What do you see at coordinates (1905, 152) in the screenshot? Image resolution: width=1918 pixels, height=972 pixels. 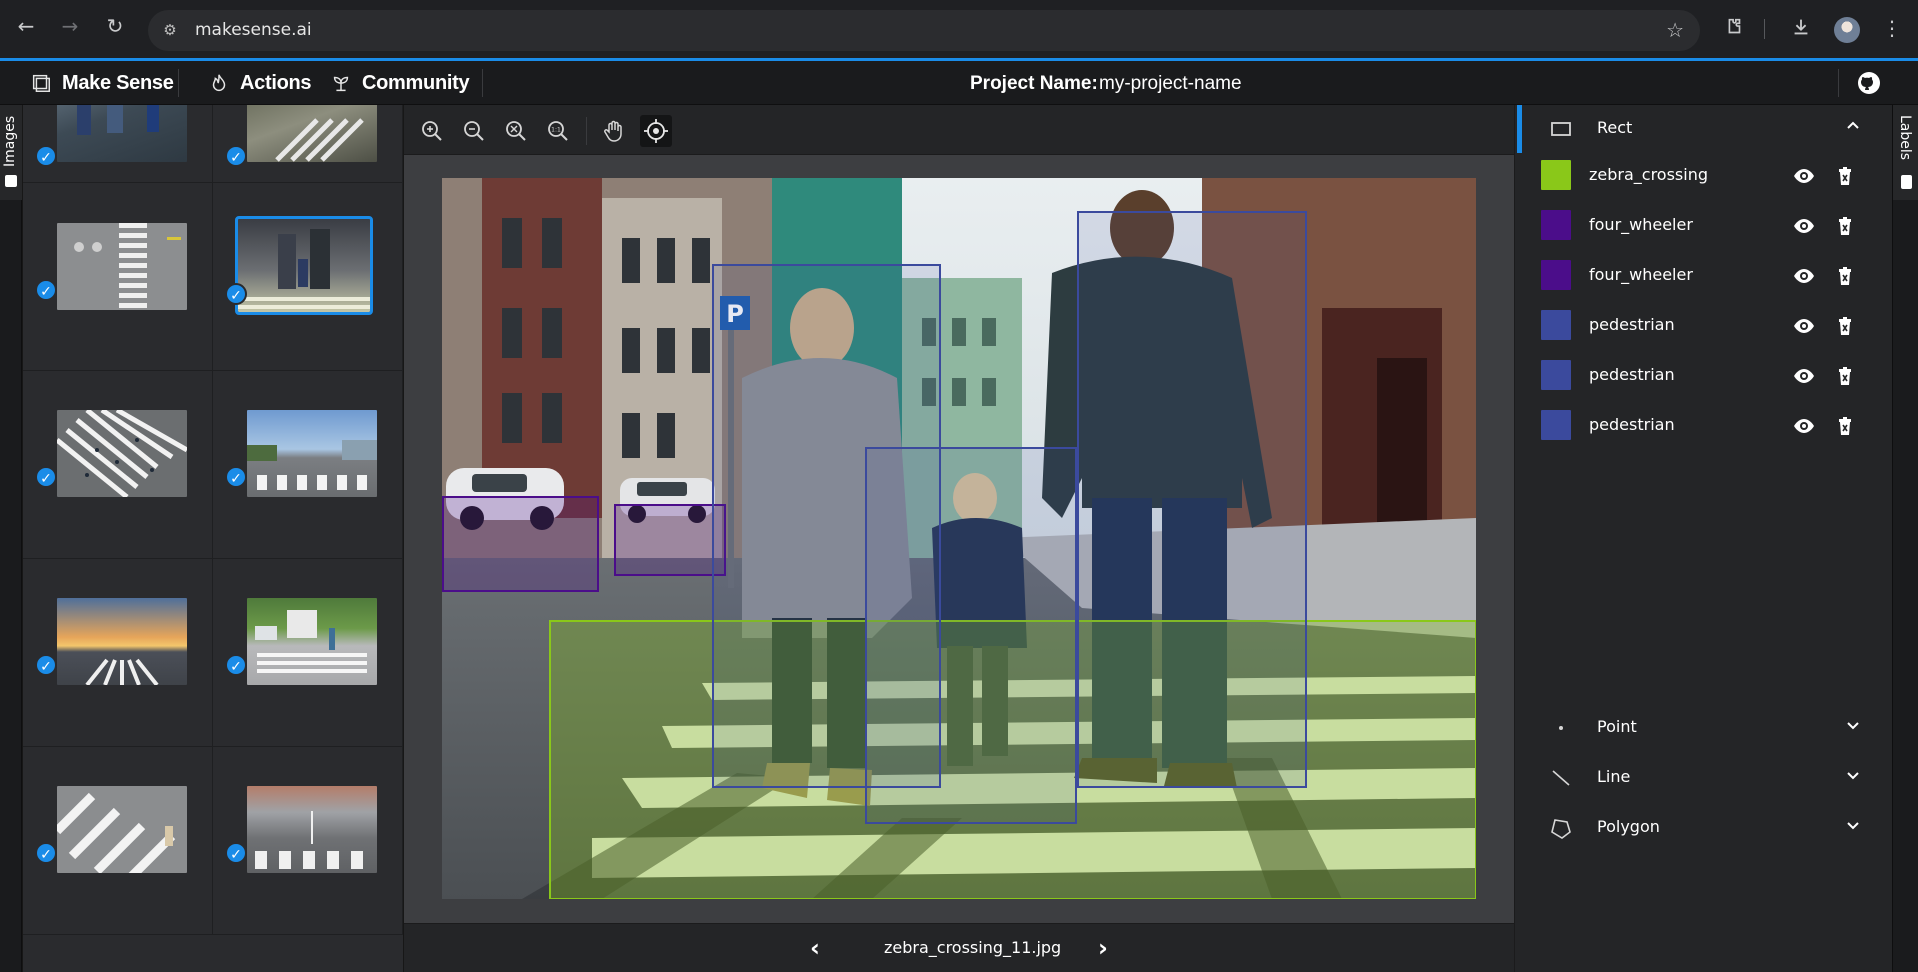 I see `labels-tab: Labels` at bounding box center [1905, 152].